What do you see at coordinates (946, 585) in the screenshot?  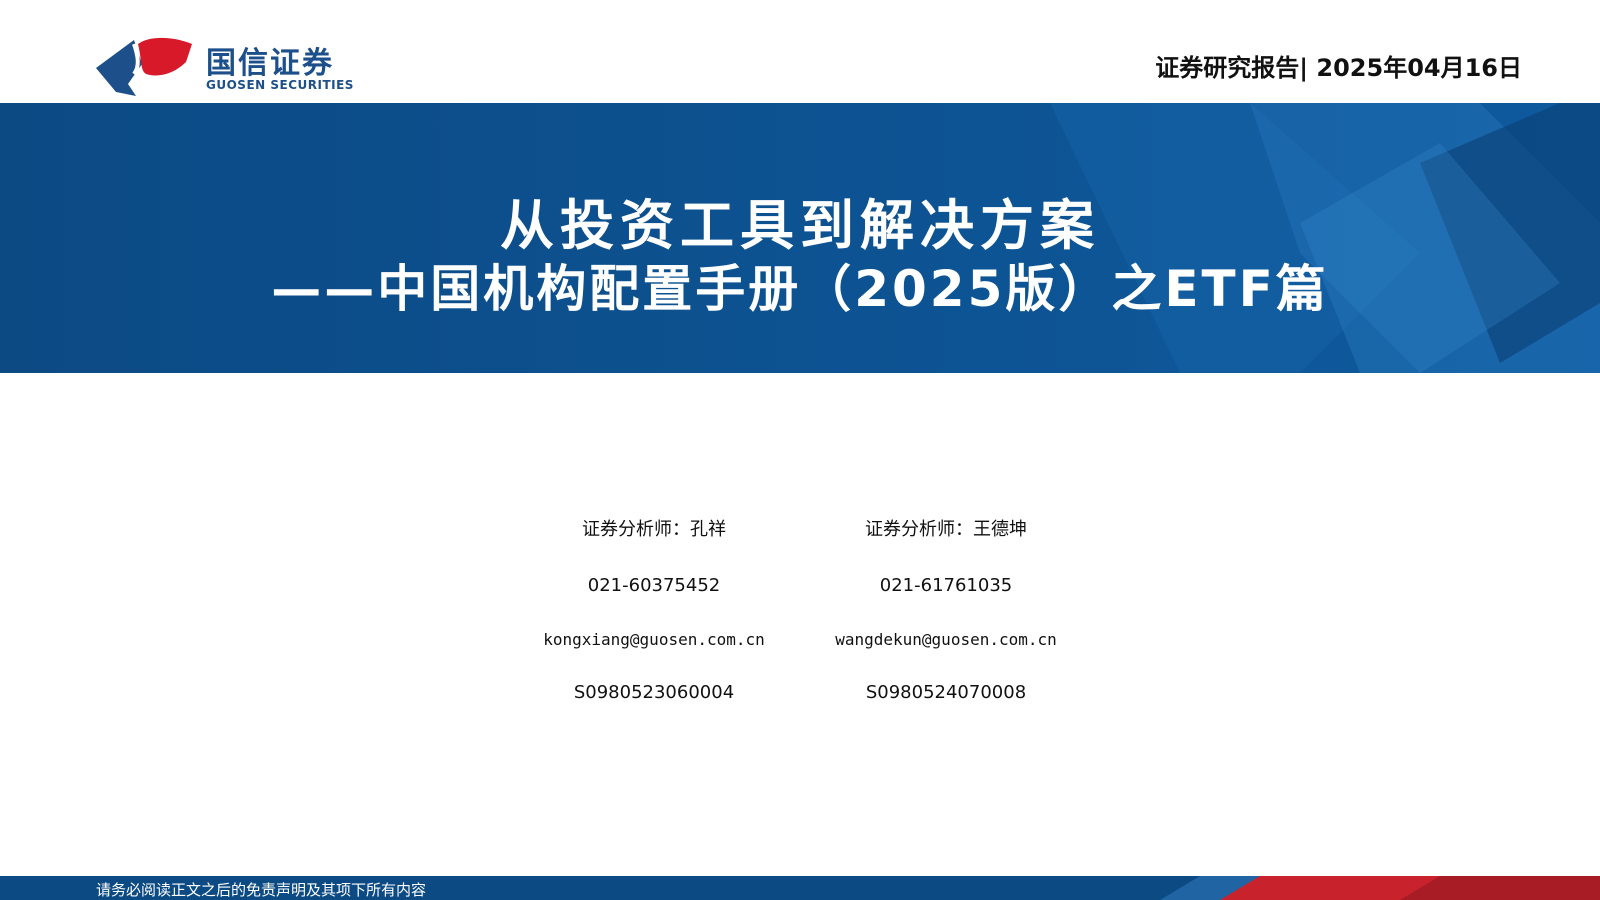 I see `analyst-phone: 021-61761035` at bounding box center [946, 585].